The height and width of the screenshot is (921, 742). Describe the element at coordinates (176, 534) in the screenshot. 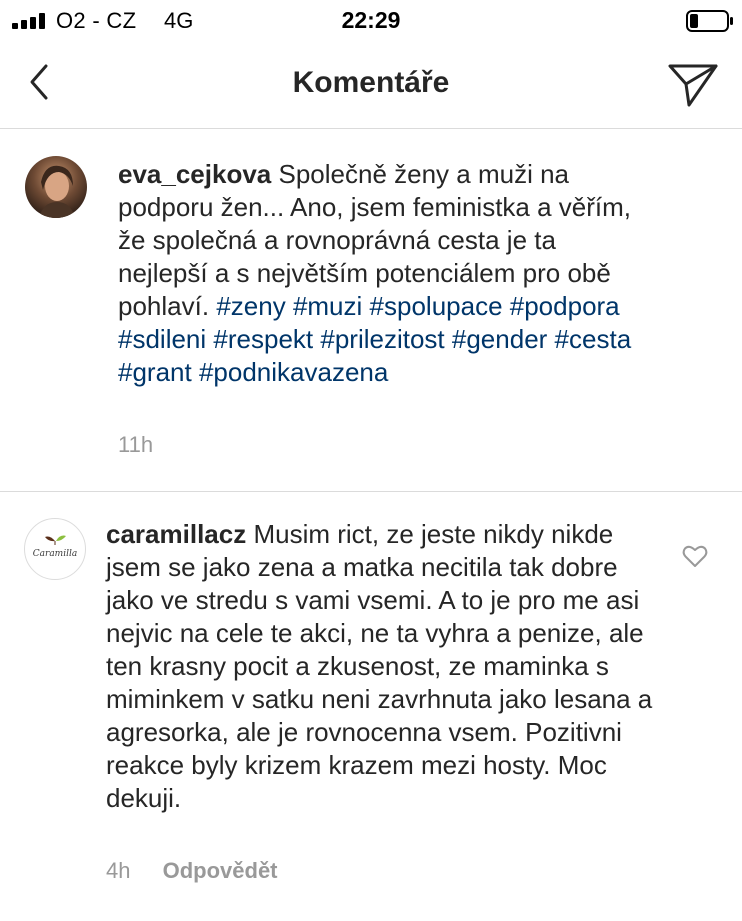

I see `comment-username: caramillacz` at that location.